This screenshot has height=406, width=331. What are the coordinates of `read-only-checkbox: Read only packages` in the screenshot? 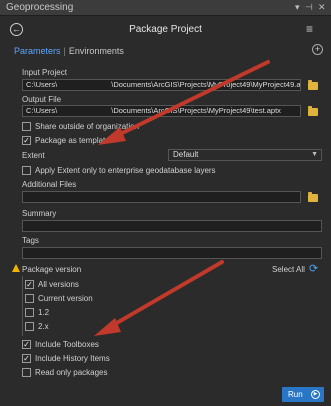 It's located at (65, 372).